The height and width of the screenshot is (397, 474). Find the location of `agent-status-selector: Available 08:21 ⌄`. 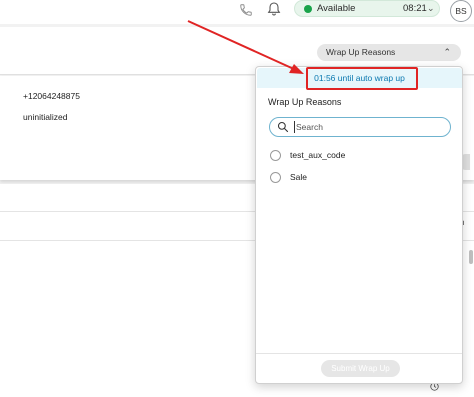

agent-status-selector: Available 08:21 ⌄ is located at coordinates (367, 8).